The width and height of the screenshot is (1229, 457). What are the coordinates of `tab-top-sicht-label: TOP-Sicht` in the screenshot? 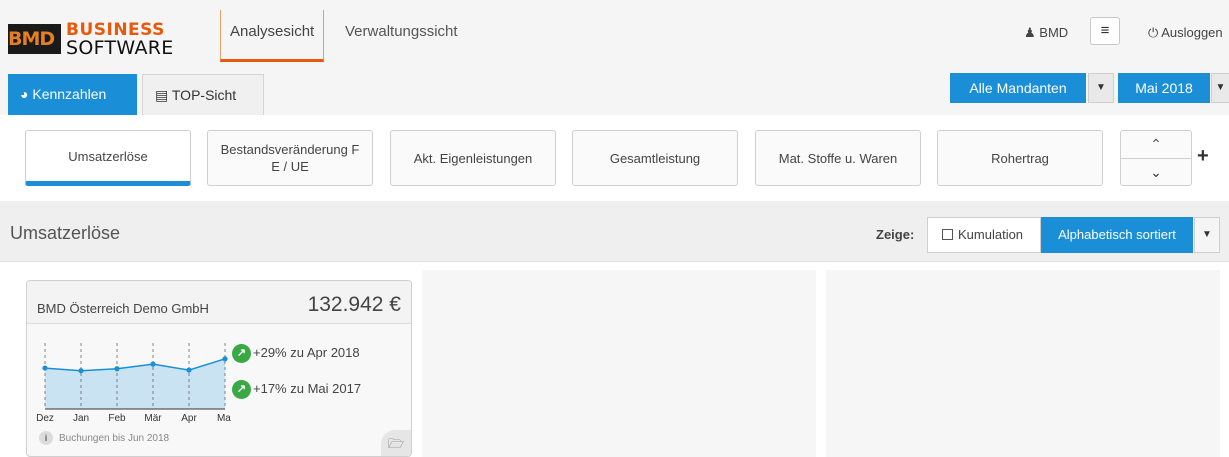 It's located at (204, 95).